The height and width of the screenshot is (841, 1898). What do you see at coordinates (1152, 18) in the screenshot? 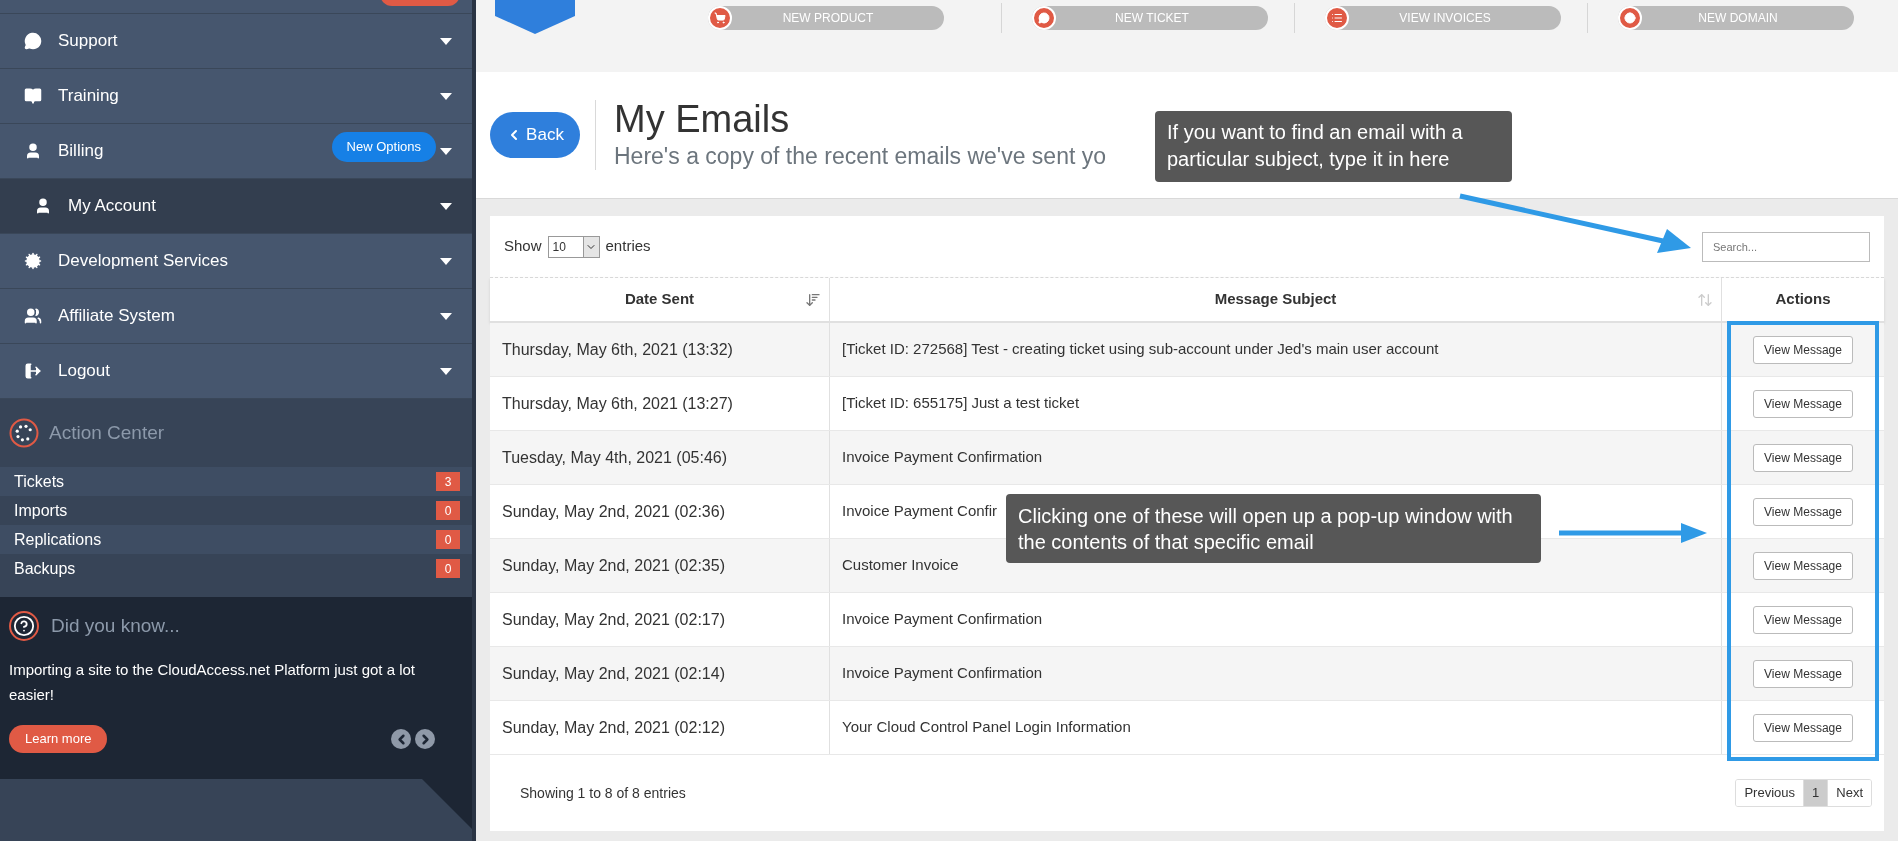
I see `quick-link-label: NEW TICKET` at bounding box center [1152, 18].